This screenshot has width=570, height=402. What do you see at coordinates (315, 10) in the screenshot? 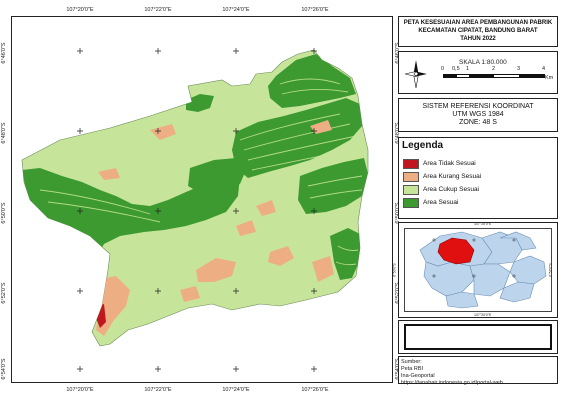
I see `grid-label-top-4: 107°26'0"E` at bounding box center [315, 10].